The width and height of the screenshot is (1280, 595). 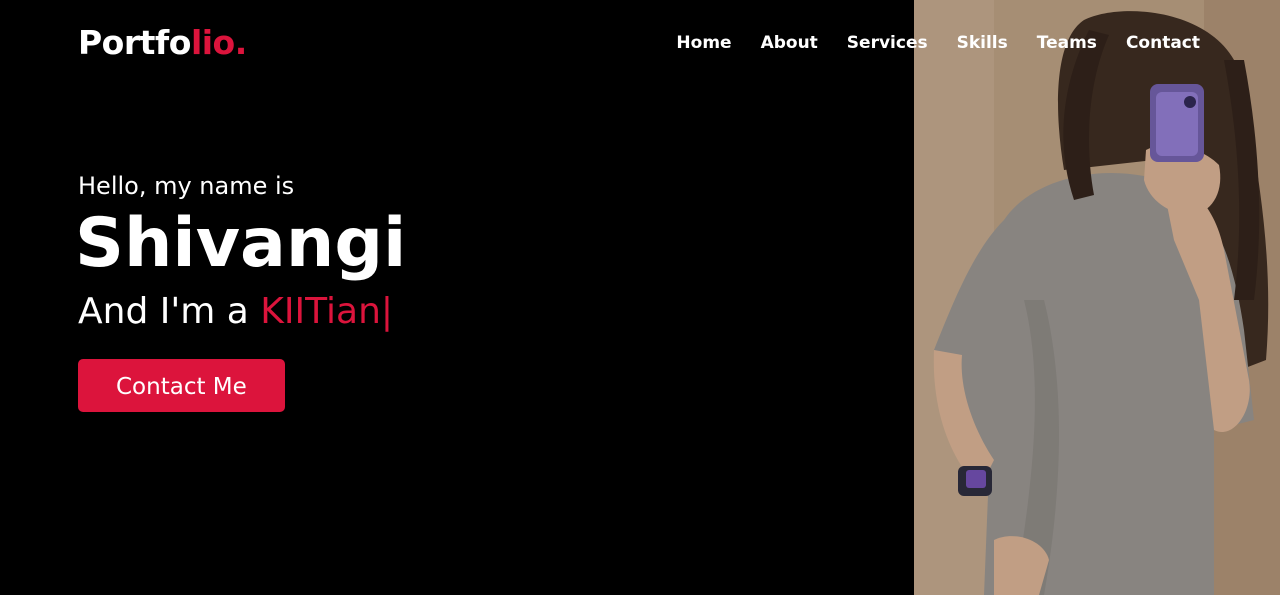 I want to click on hero-role: And I'm a KIITian|, so click(x=242, y=312).